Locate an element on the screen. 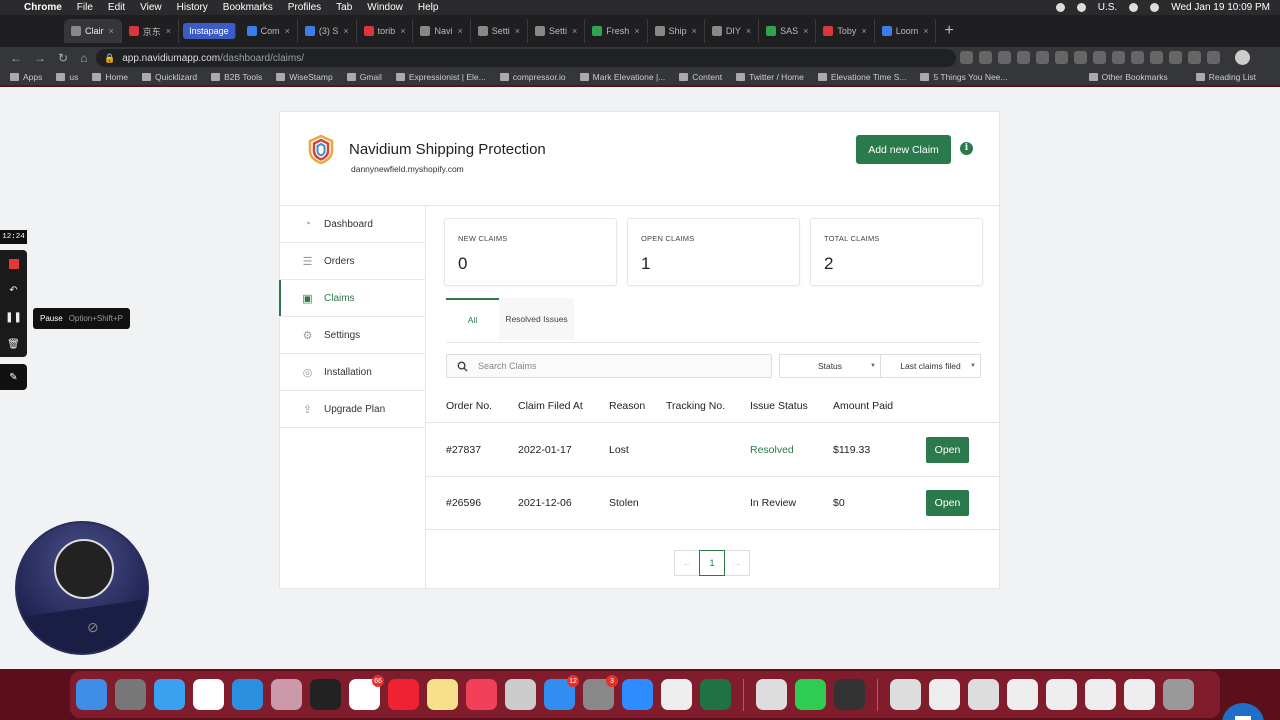 The image size is (1280, 720). launchpad-icon is located at coordinates (286, 694).